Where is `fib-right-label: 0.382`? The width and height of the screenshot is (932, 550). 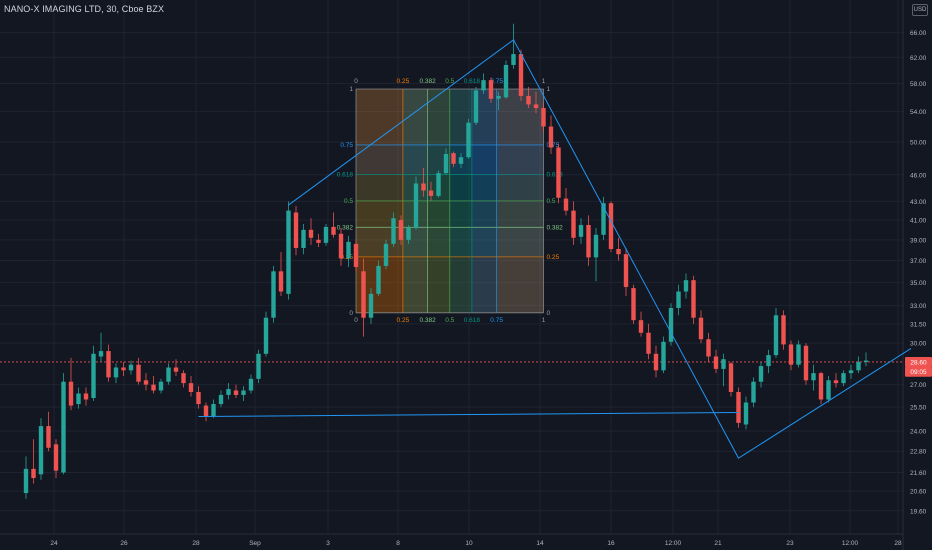 fib-right-label: 0.382 is located at coordinates (555, 227).